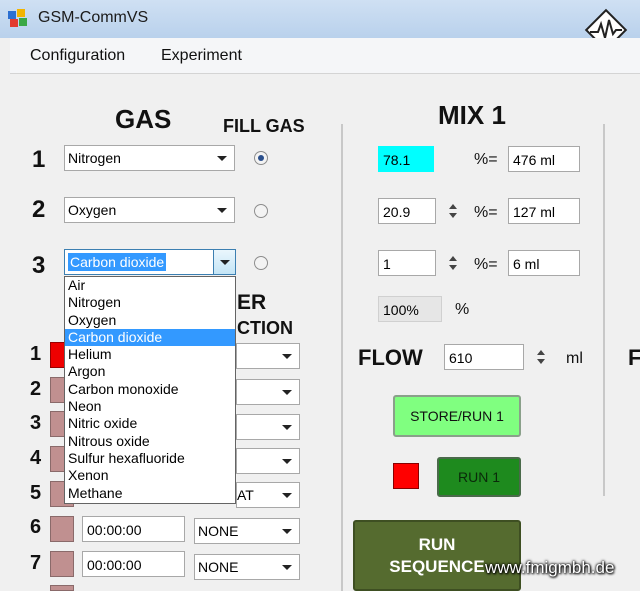 This screenshot has height=591, width=640. I want to click on gas-row-1-number: 1, so click(39, 159).